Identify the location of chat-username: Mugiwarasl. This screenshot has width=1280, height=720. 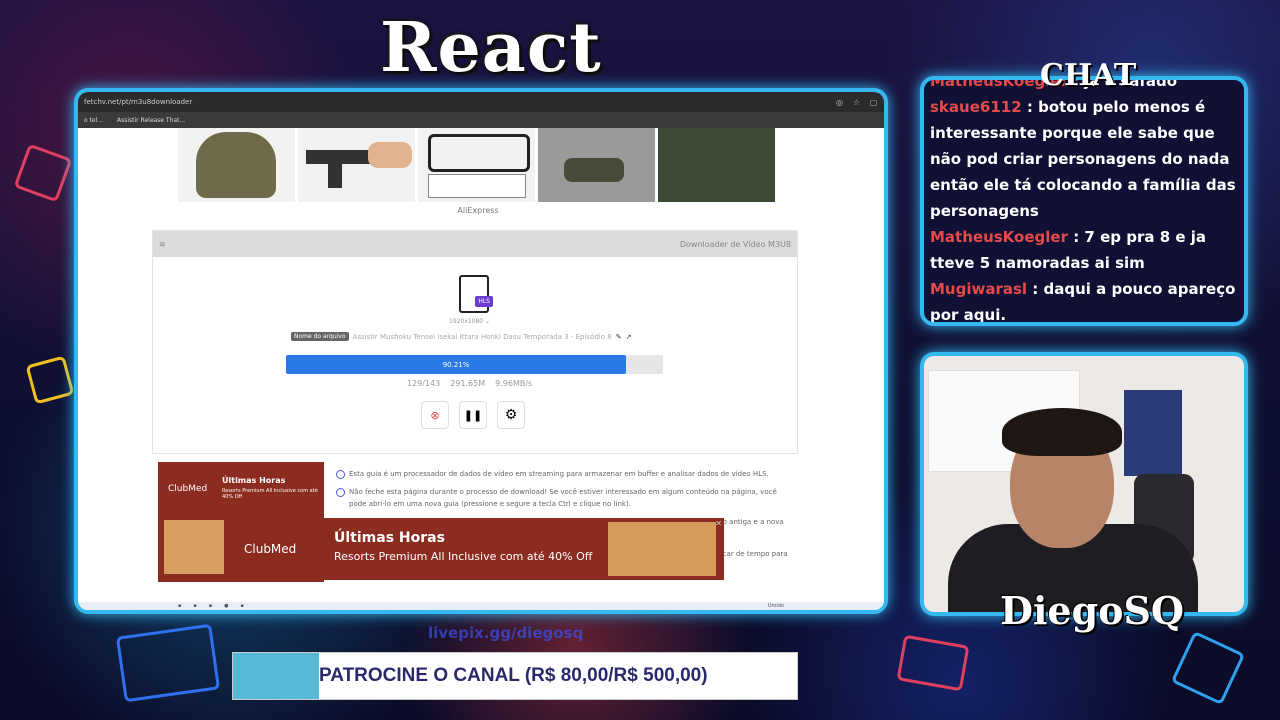
(979, 289).